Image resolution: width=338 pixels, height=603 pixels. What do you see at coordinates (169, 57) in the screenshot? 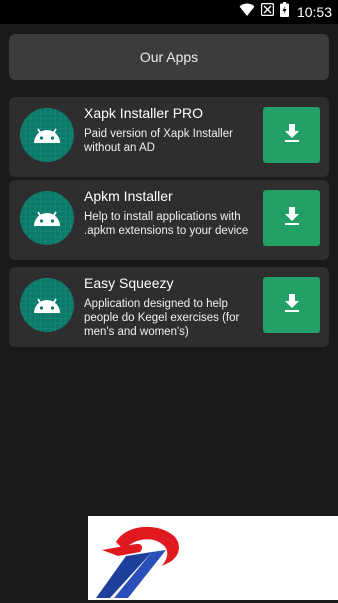
I see `page-title: Our Apps` at bounding box center [169, 57].